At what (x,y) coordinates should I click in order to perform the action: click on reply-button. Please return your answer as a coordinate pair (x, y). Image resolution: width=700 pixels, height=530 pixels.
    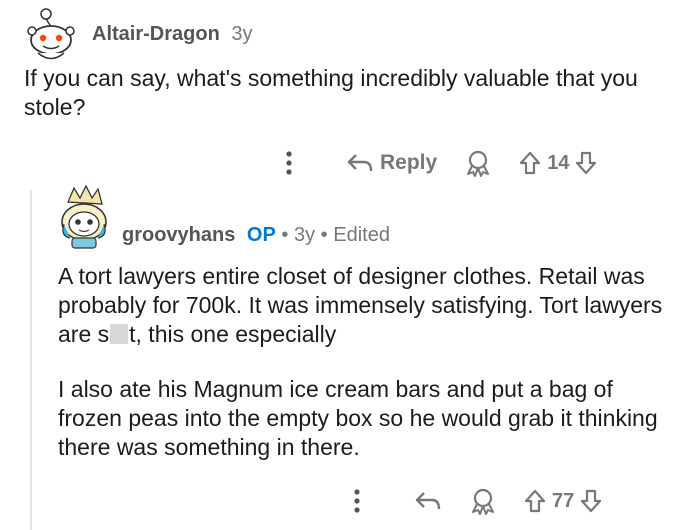
    Looking at the image, I should click on (428, 501).